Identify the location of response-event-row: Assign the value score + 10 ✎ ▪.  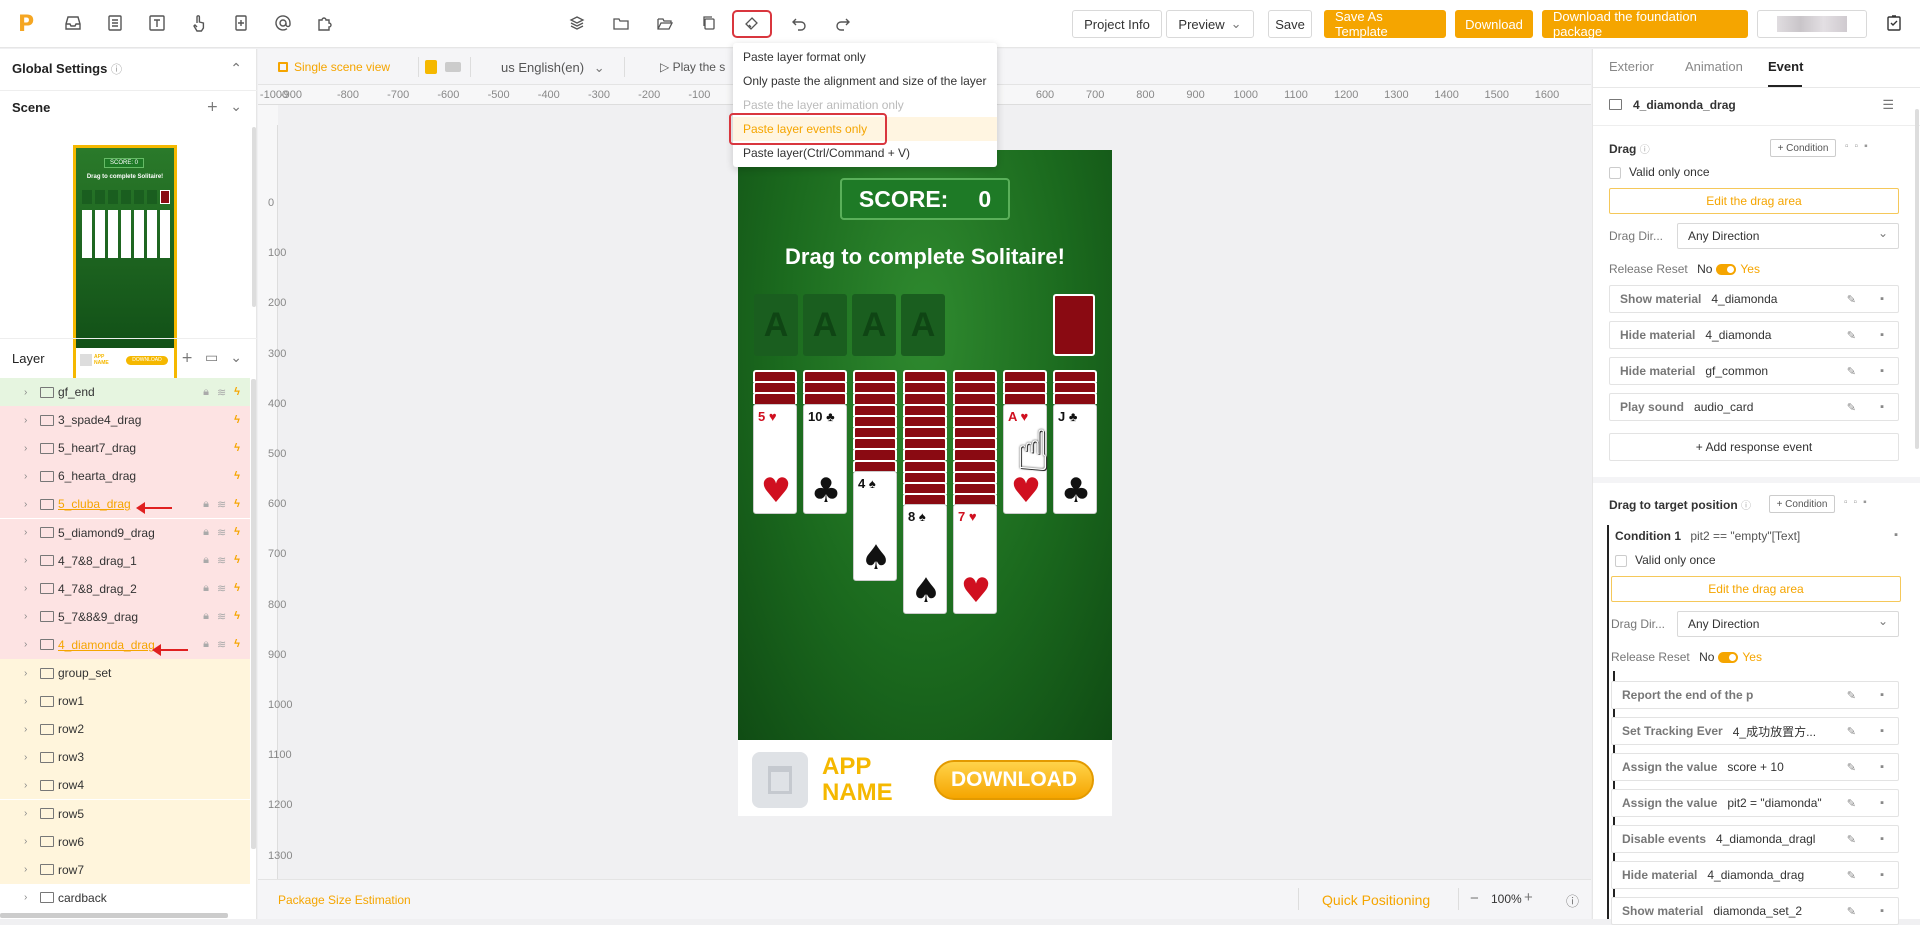
(1755, 767).